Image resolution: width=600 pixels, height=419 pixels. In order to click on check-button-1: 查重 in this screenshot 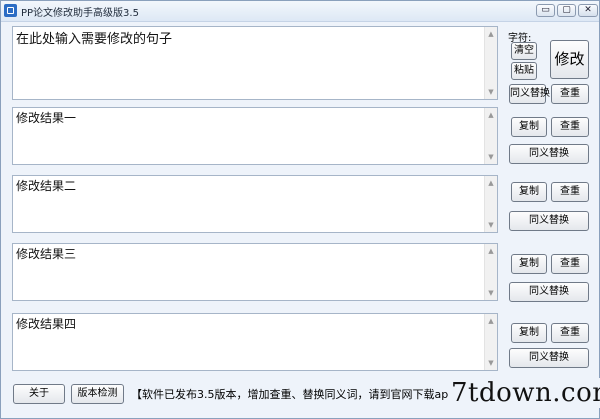, I will do `click(570, 127)`.